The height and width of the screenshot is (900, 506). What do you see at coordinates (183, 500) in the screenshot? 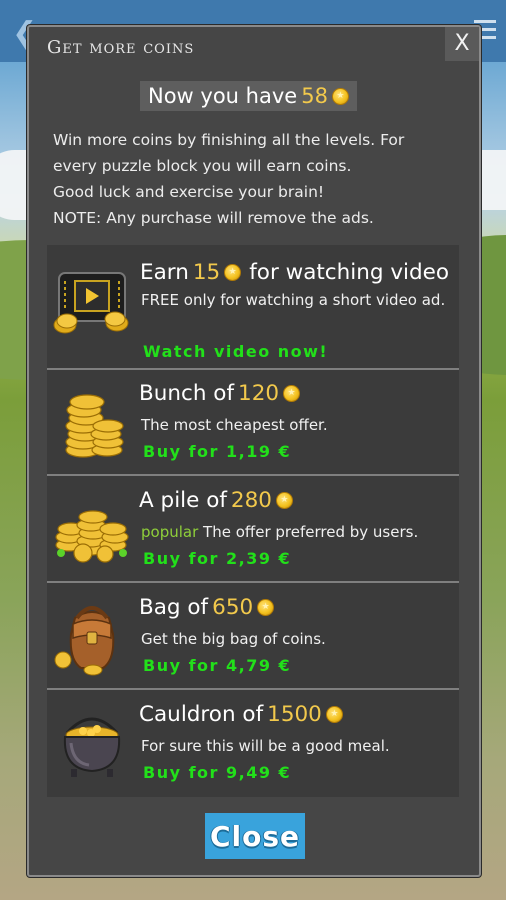
I see `offer-prefix: A pile of` at bounding box center [183, 500].